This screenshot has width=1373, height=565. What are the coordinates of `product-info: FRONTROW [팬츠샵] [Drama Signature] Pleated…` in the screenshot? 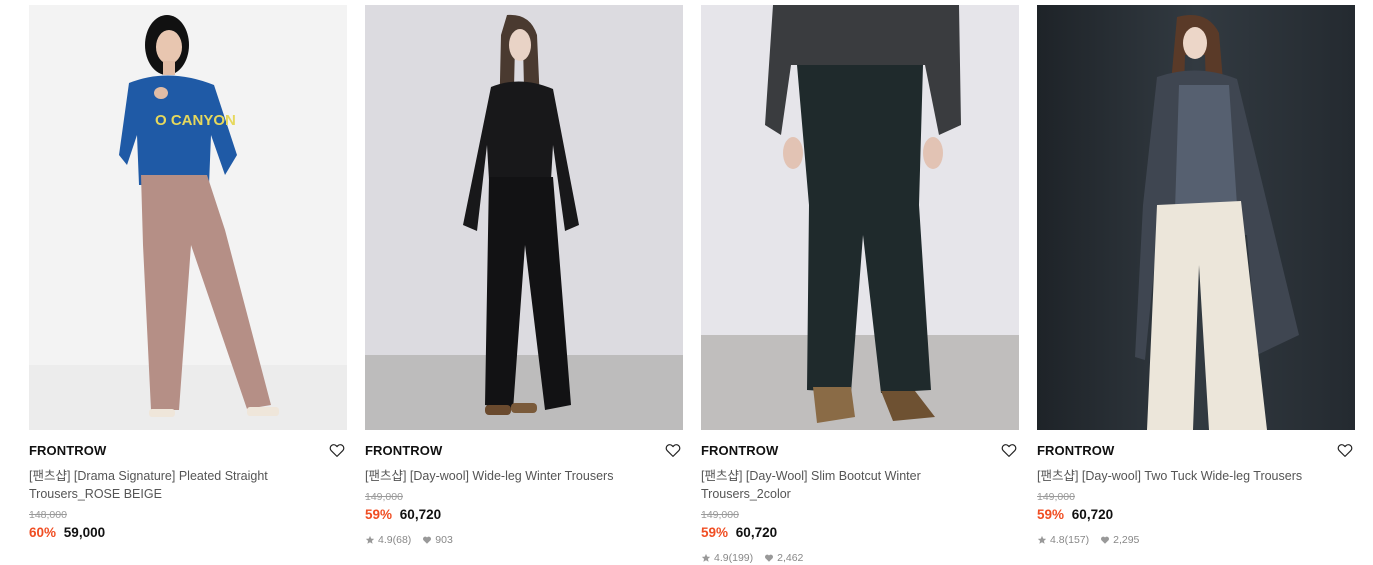 It's located at (188, 486).